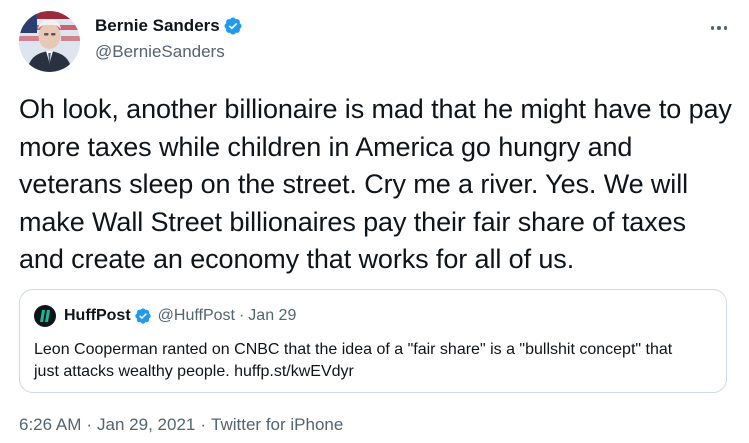  I want to click on author-display-name: Bernie Sanders, so click(157, 26).